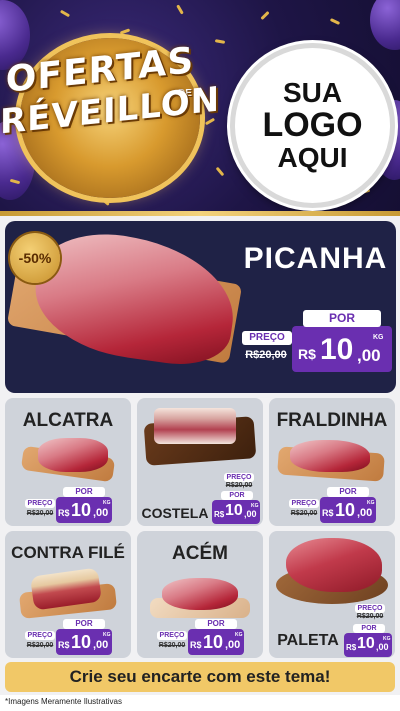 This screenshot has width=400, height=711. What do you see at coordinates (68, 552) in the screenshot?
I see `product-name: CONTRA FILÉ` at bounding box center [68, 552].